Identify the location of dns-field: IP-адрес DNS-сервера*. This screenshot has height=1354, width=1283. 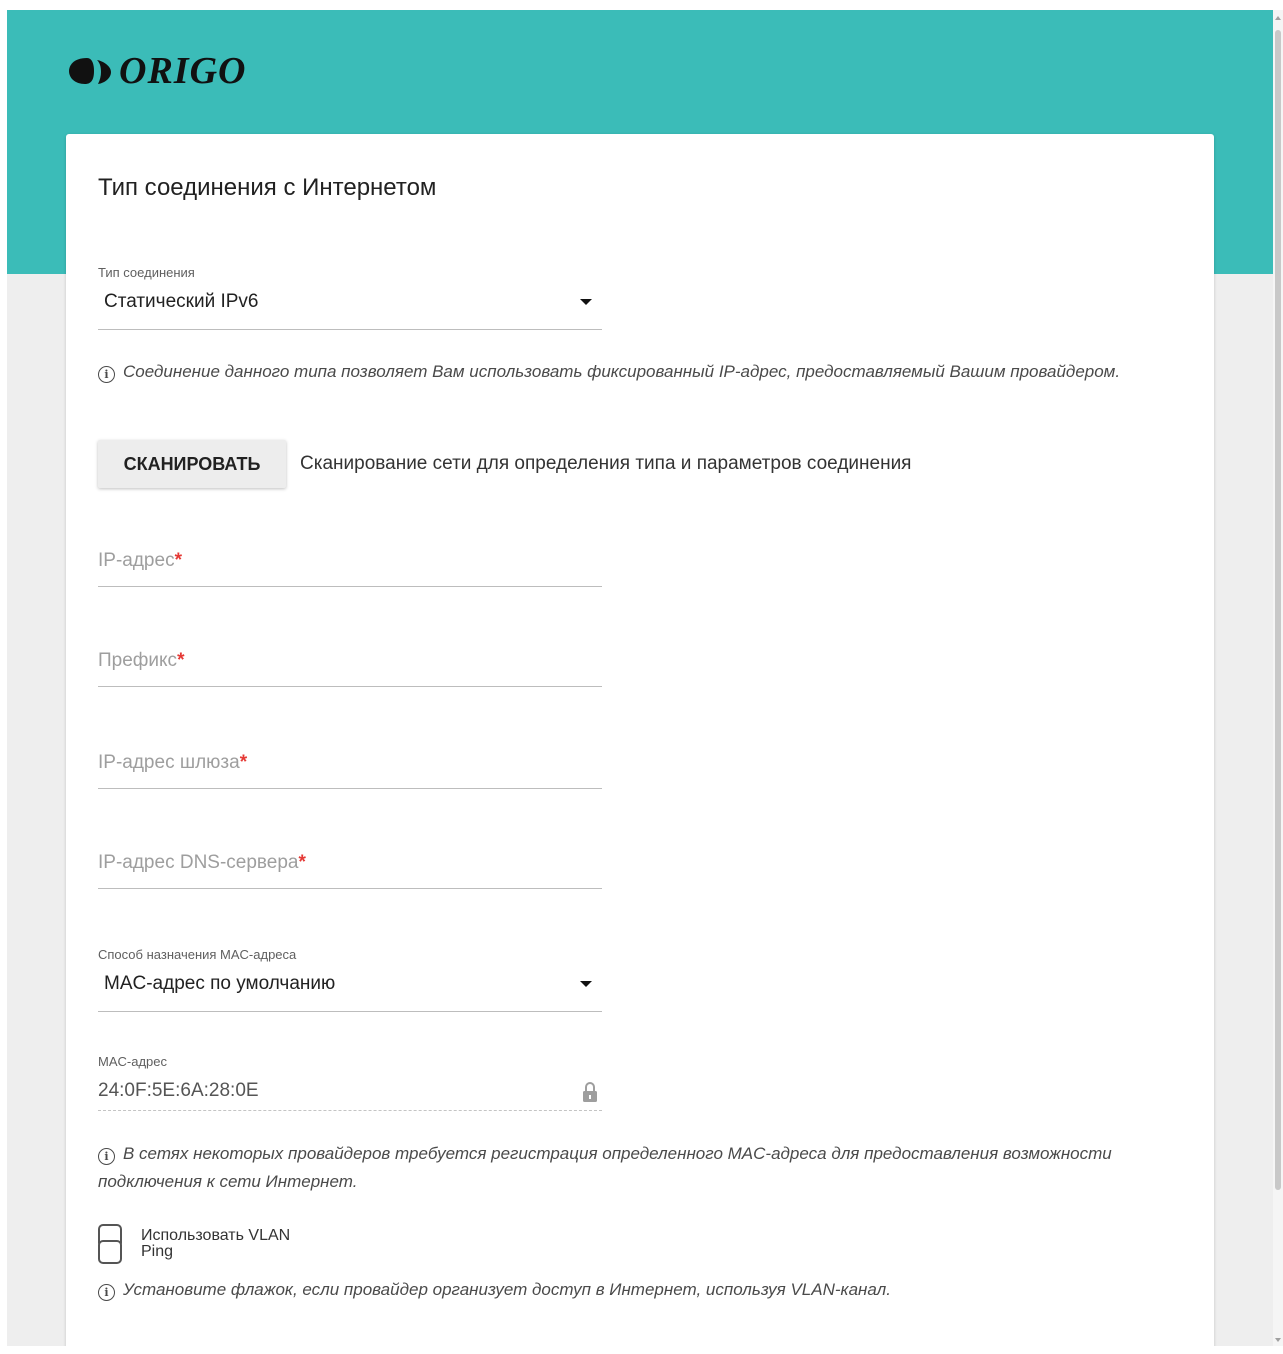
(350, 866).